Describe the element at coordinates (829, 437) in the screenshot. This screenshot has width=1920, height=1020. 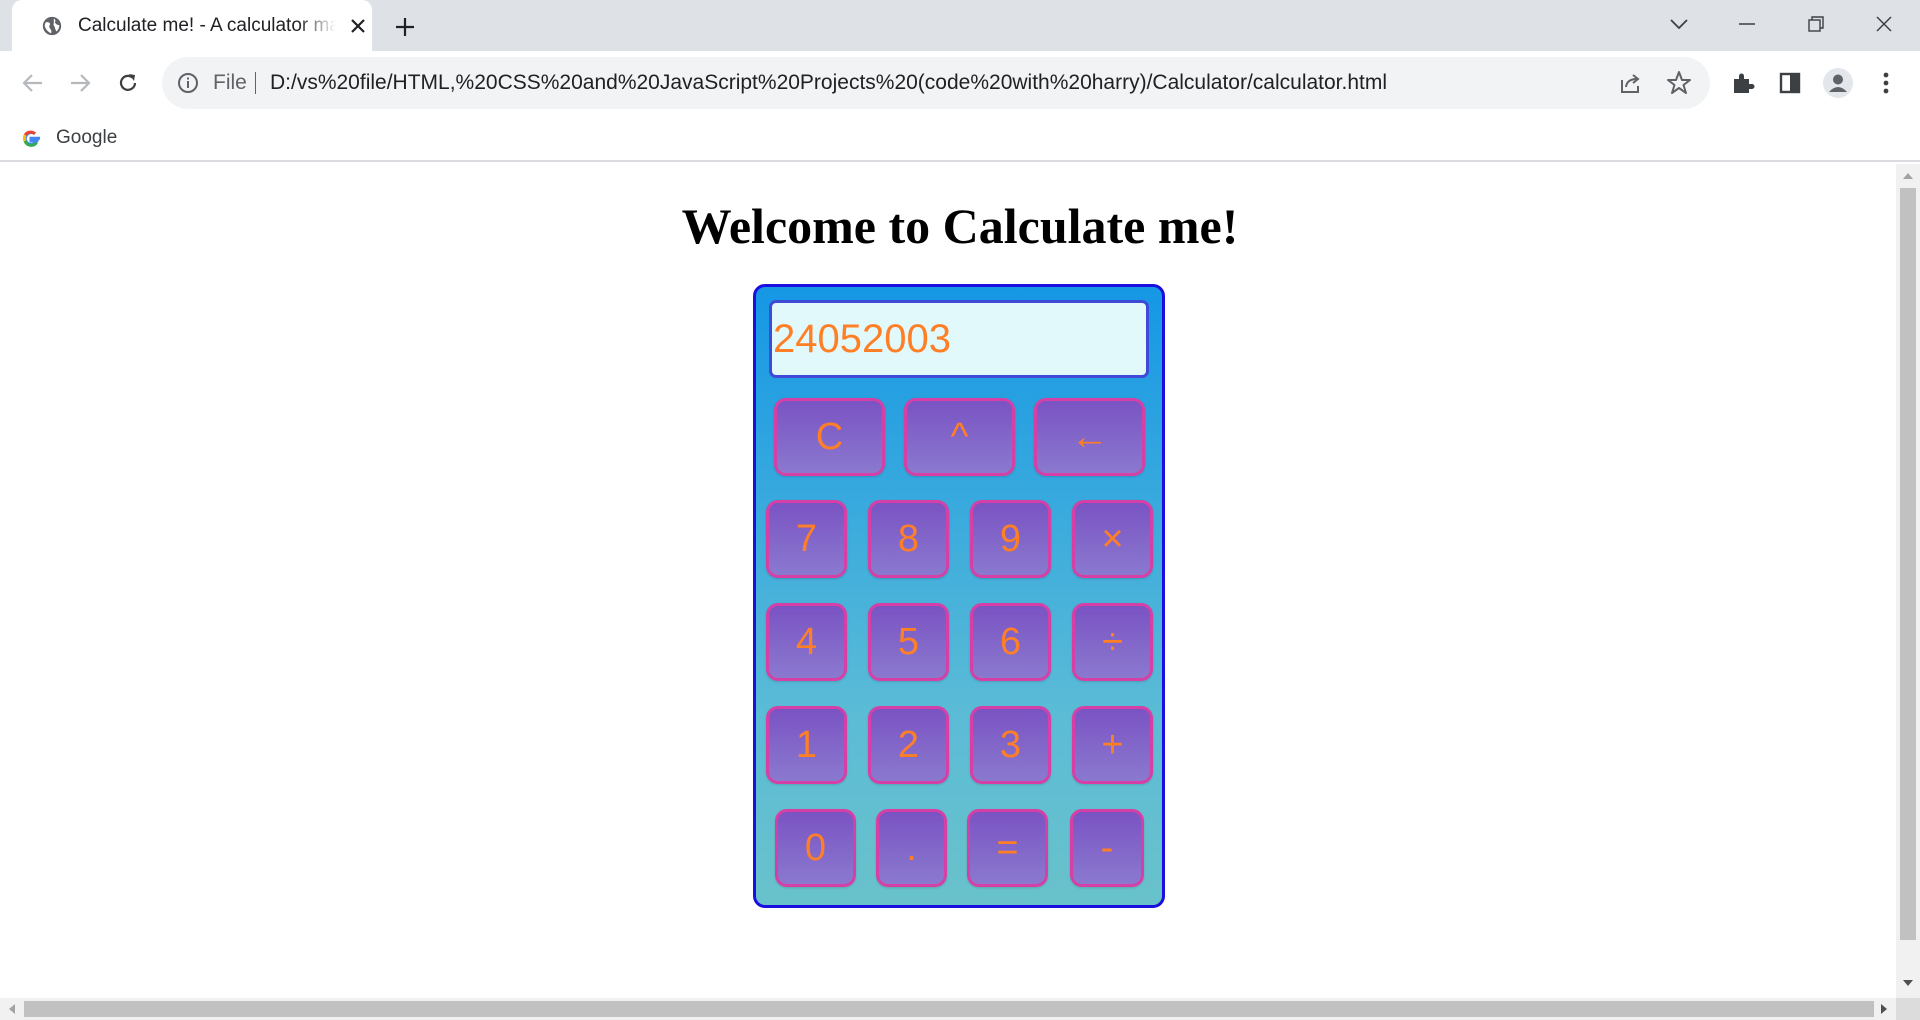
I see `clear-button: C` at that location.